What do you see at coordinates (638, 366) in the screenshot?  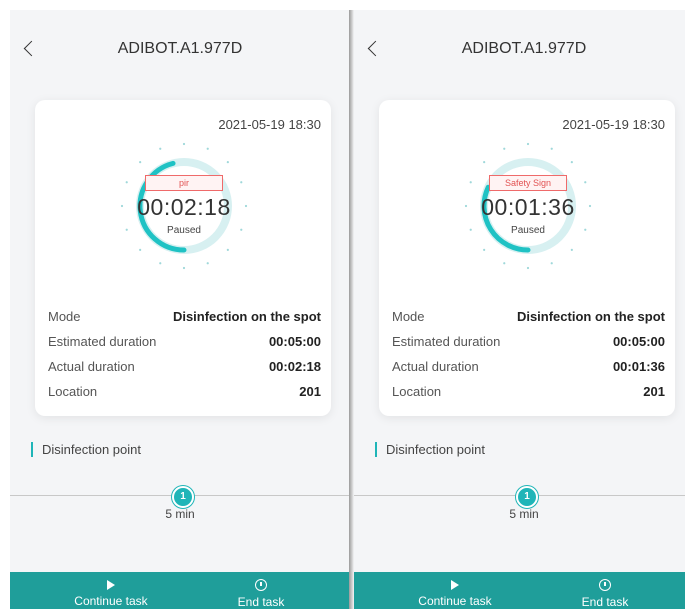 I see `info-value: 00:01:36` at bounding box center [638, 366].